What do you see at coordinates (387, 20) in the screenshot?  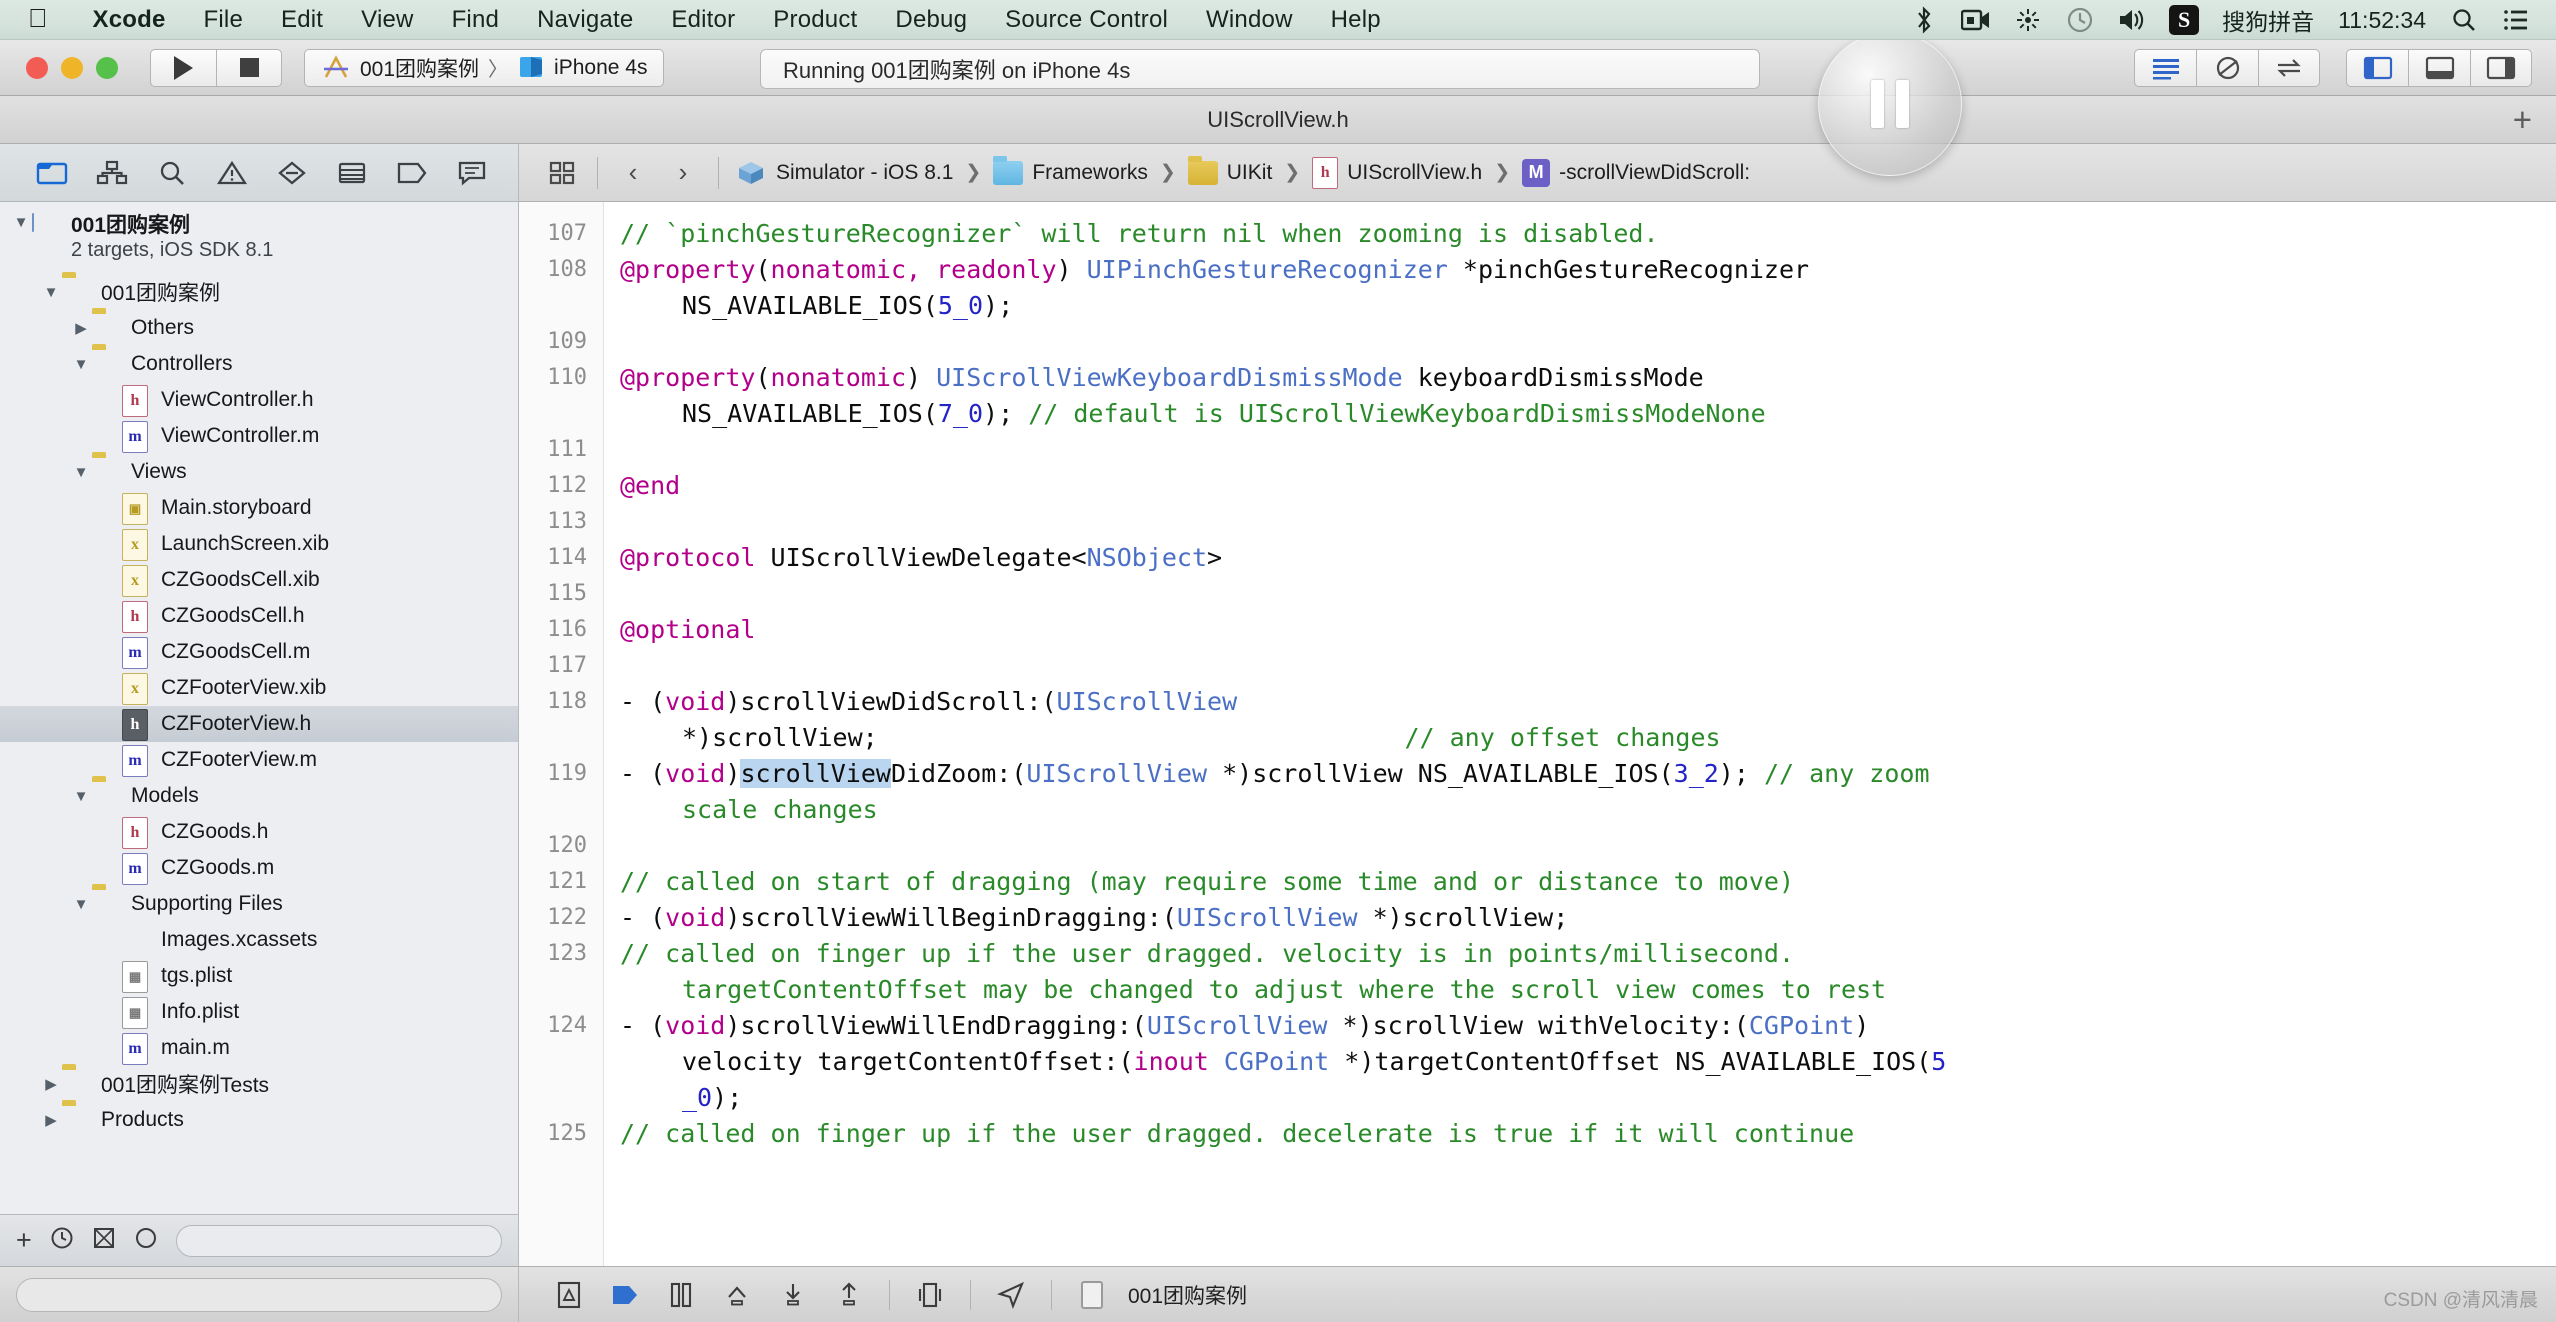 I see `menu-view: View` at bounding box center [387, 20].